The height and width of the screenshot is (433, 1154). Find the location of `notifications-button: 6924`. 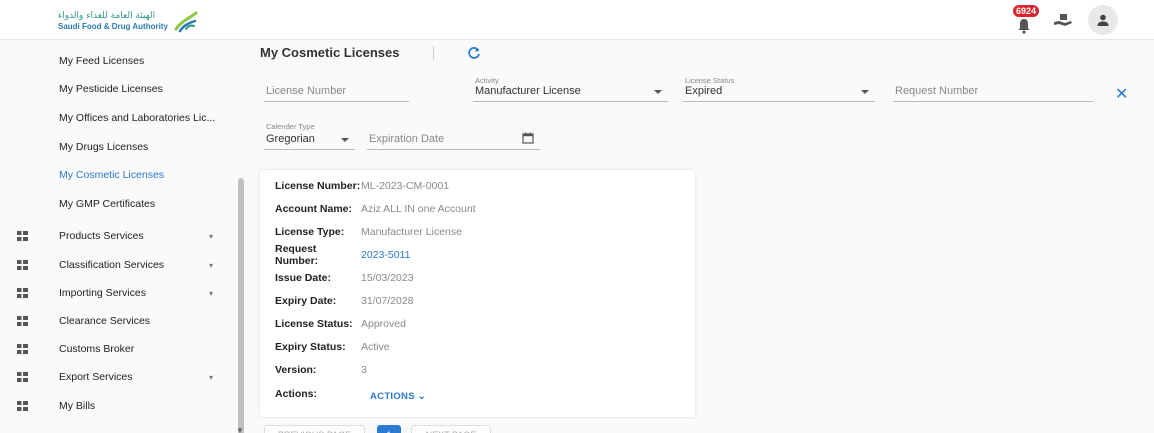

notifications-button: 6924 is located at coordinates (1025, 19).